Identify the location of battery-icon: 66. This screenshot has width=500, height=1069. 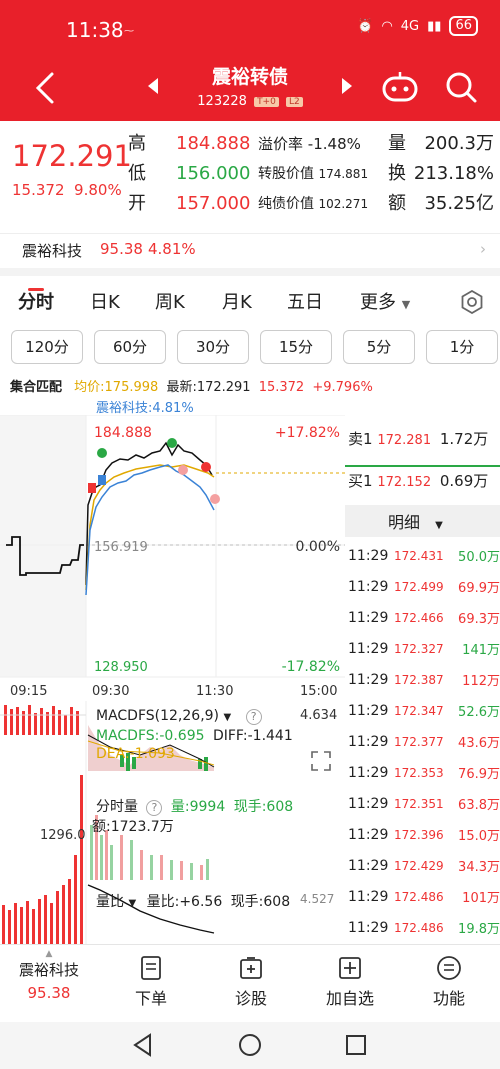
(463, 26).